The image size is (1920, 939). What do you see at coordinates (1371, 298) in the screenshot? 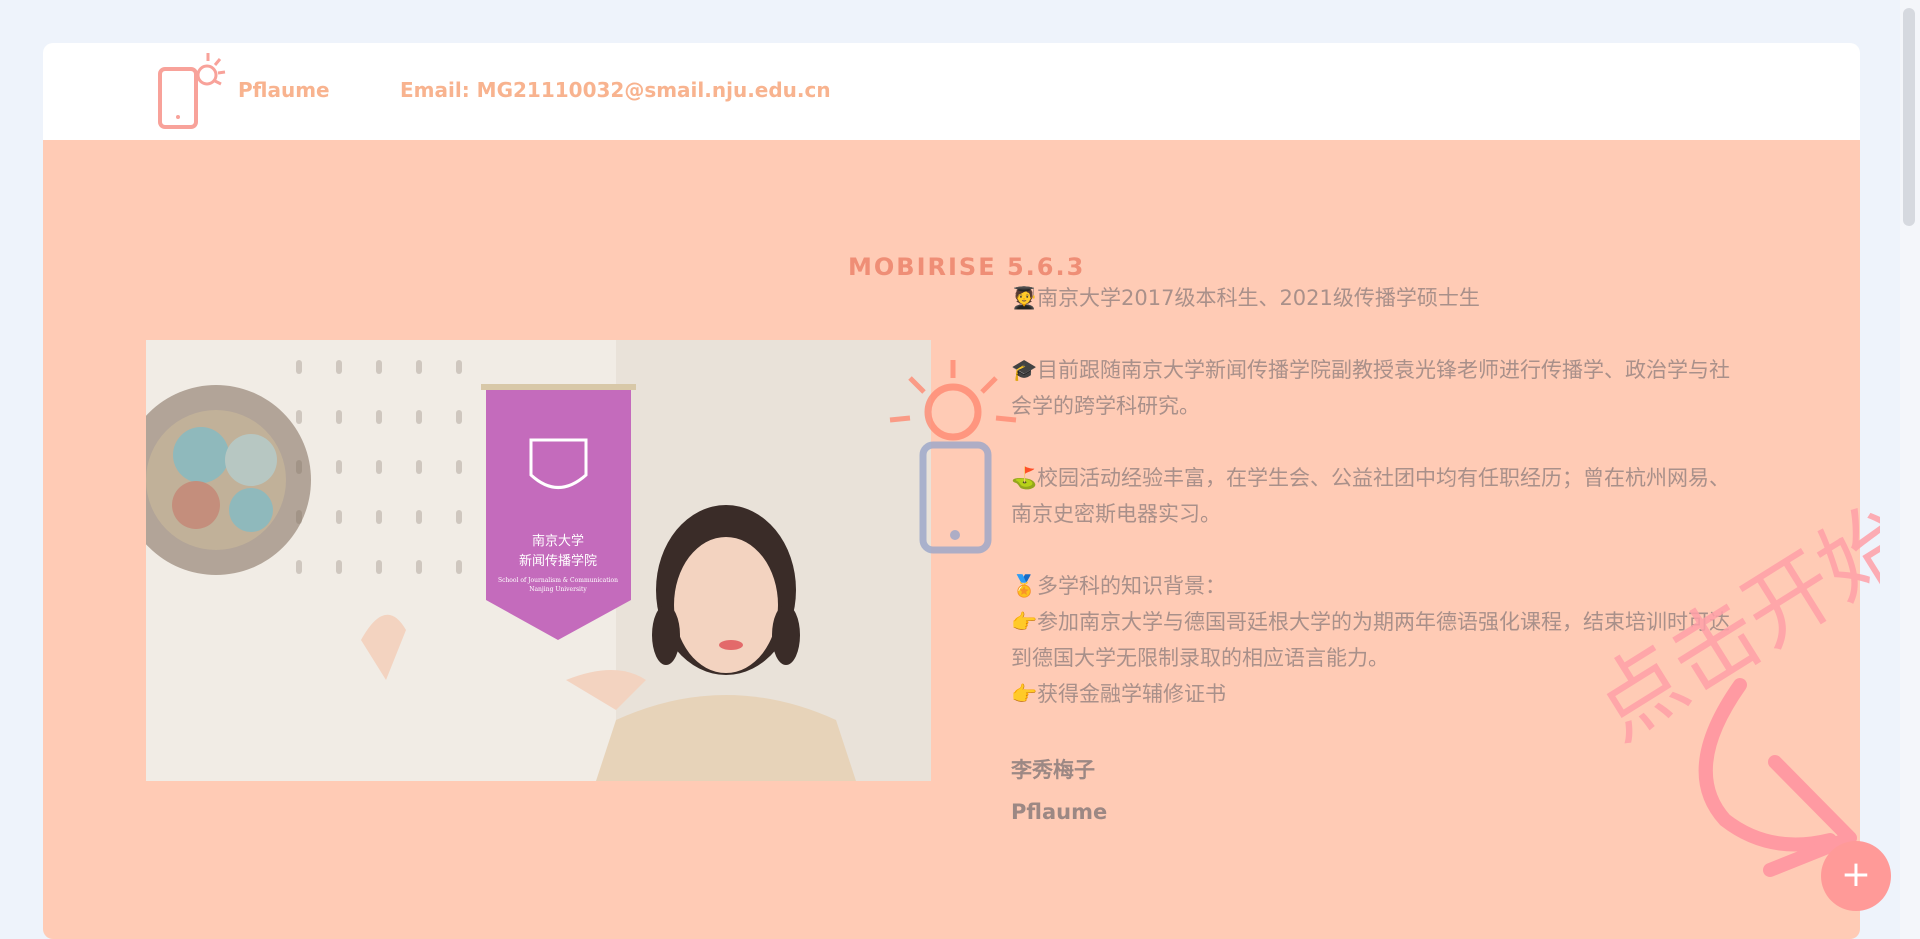
I see `bio-line-degree: 🧑‍🎓南京大学2017级本科生、2021级传播学硕士生` at bounding box center [1371, 298].